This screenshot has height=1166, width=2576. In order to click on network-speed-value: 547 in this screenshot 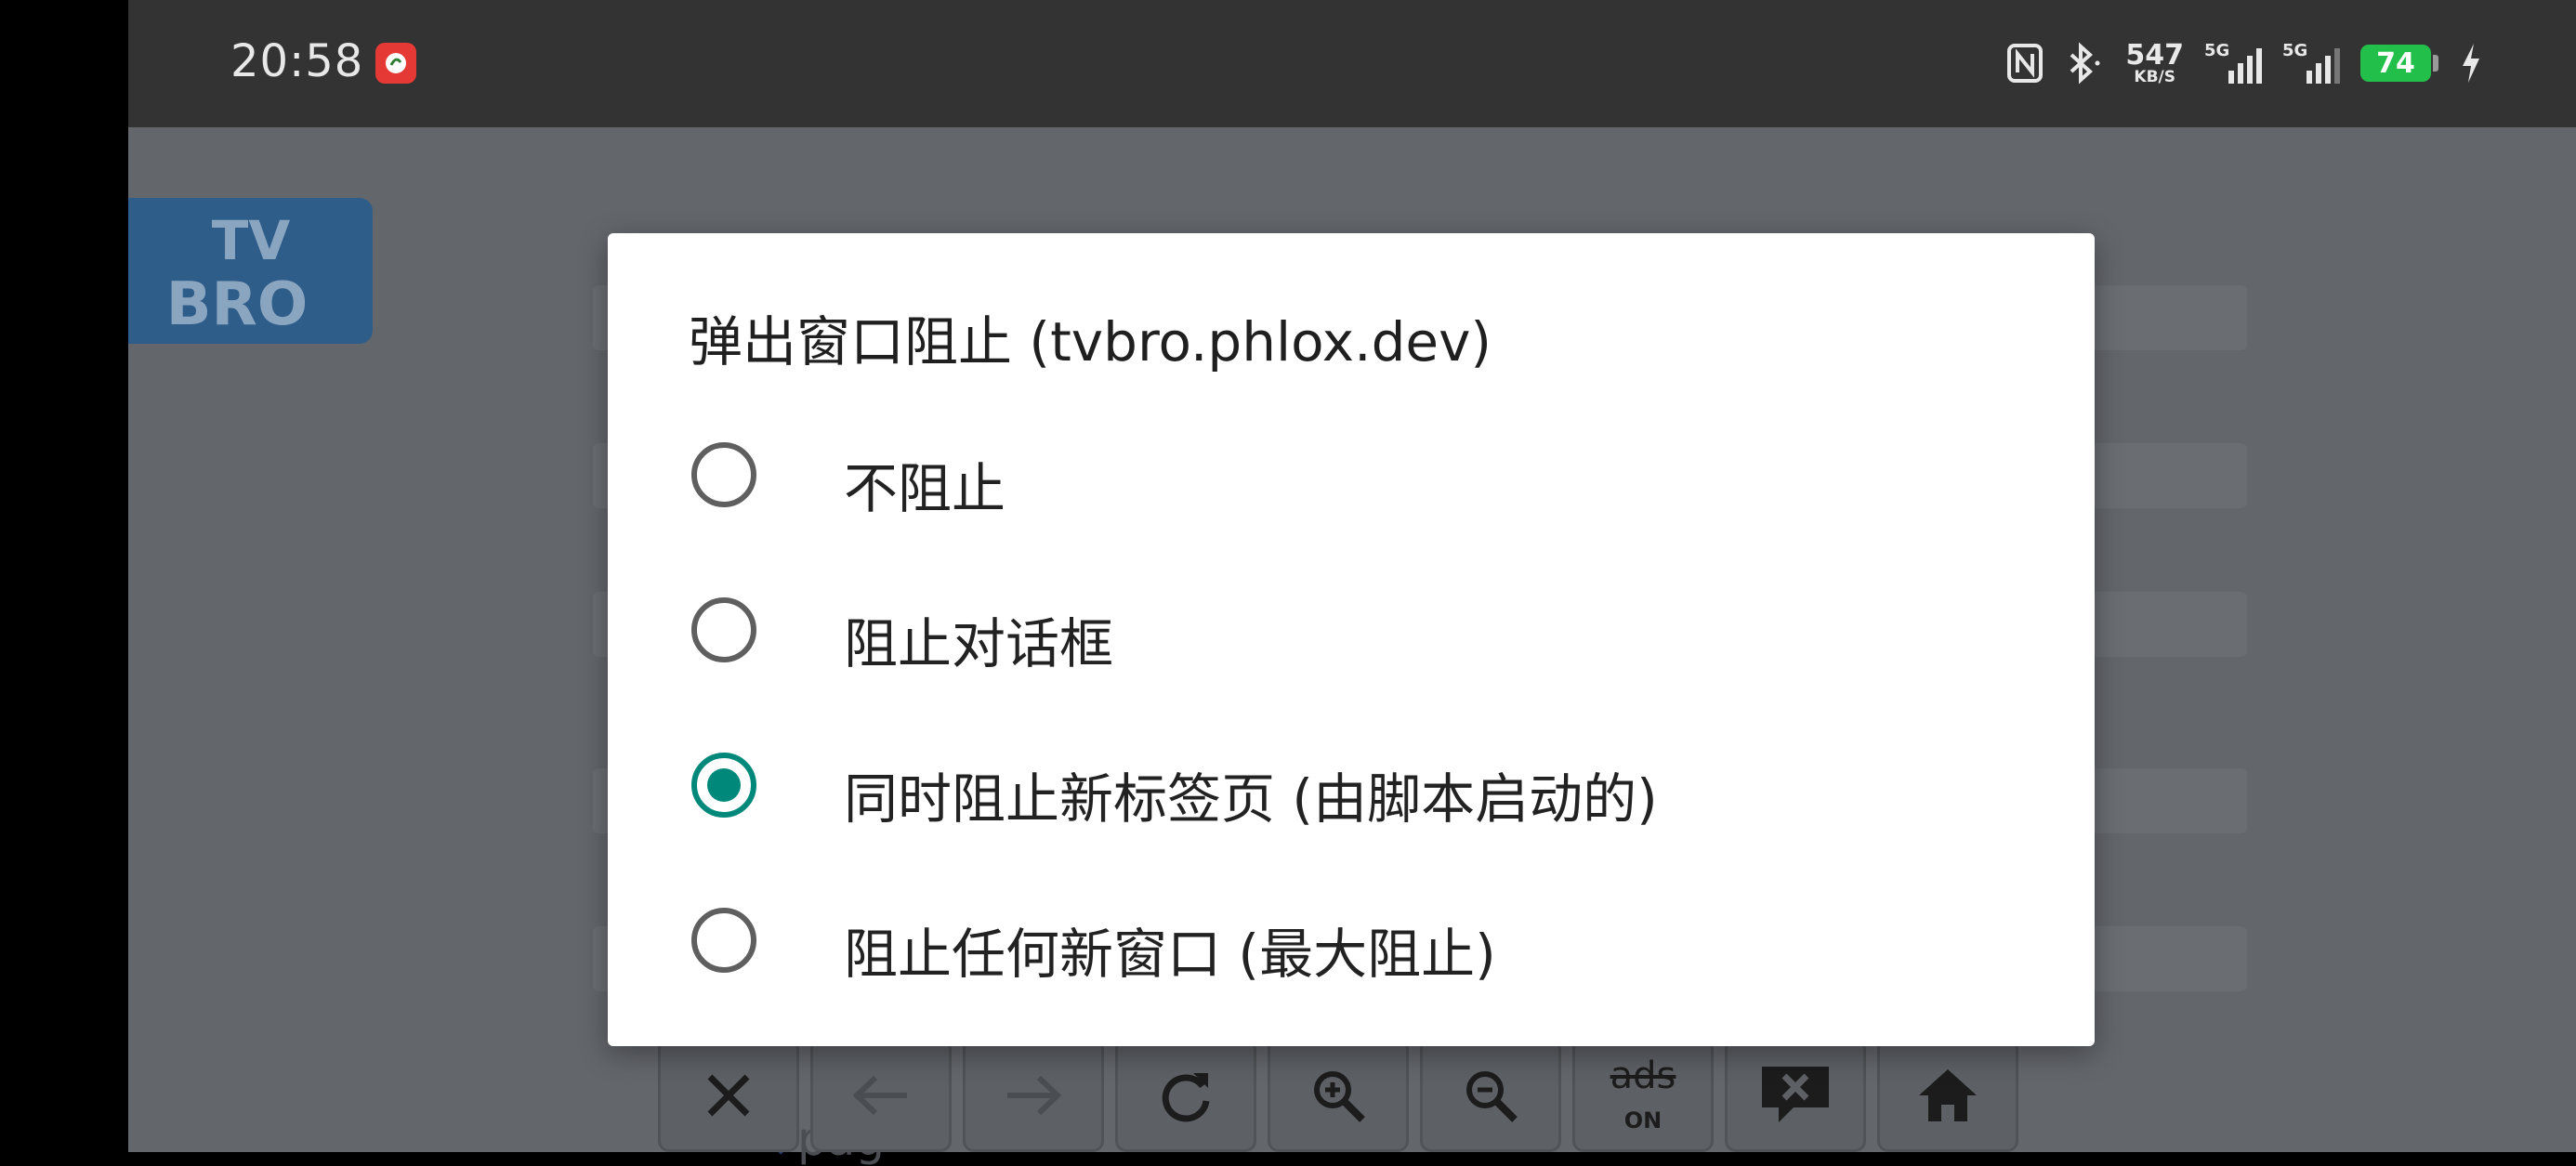, I will do `click(2154, 55)`.